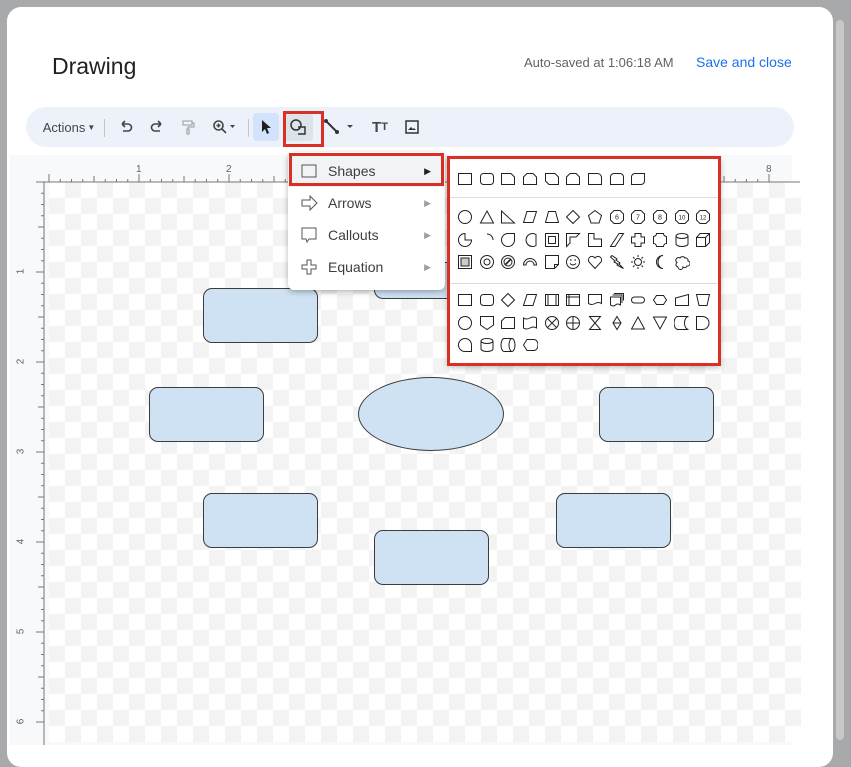  What do you see at coordinates (660, 217) in the screenshot?
I see `shape-8-icon: 8` at bounding box center [660, 217].